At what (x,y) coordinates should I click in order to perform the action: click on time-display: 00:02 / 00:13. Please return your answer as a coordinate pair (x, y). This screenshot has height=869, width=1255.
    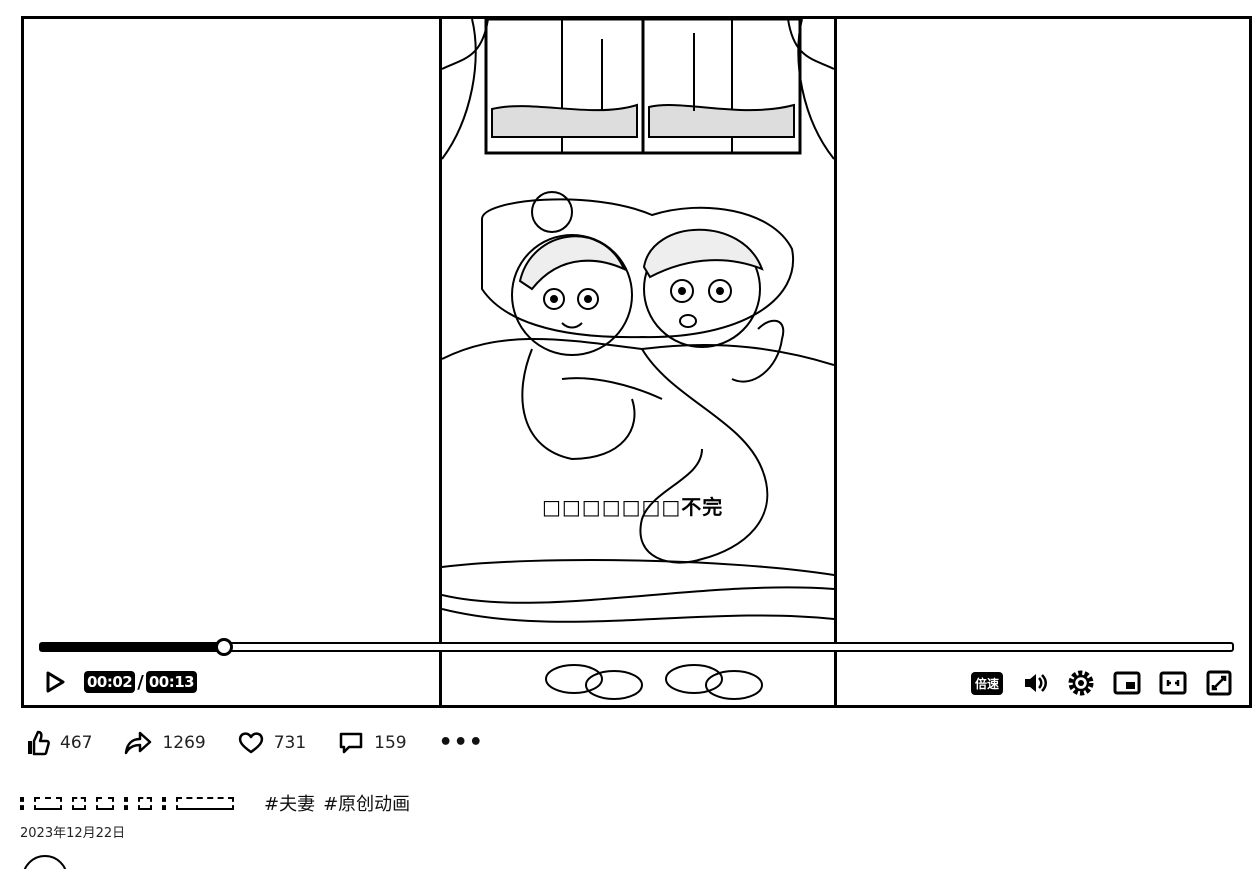
    Looking at the image, I should click on (141, 682).